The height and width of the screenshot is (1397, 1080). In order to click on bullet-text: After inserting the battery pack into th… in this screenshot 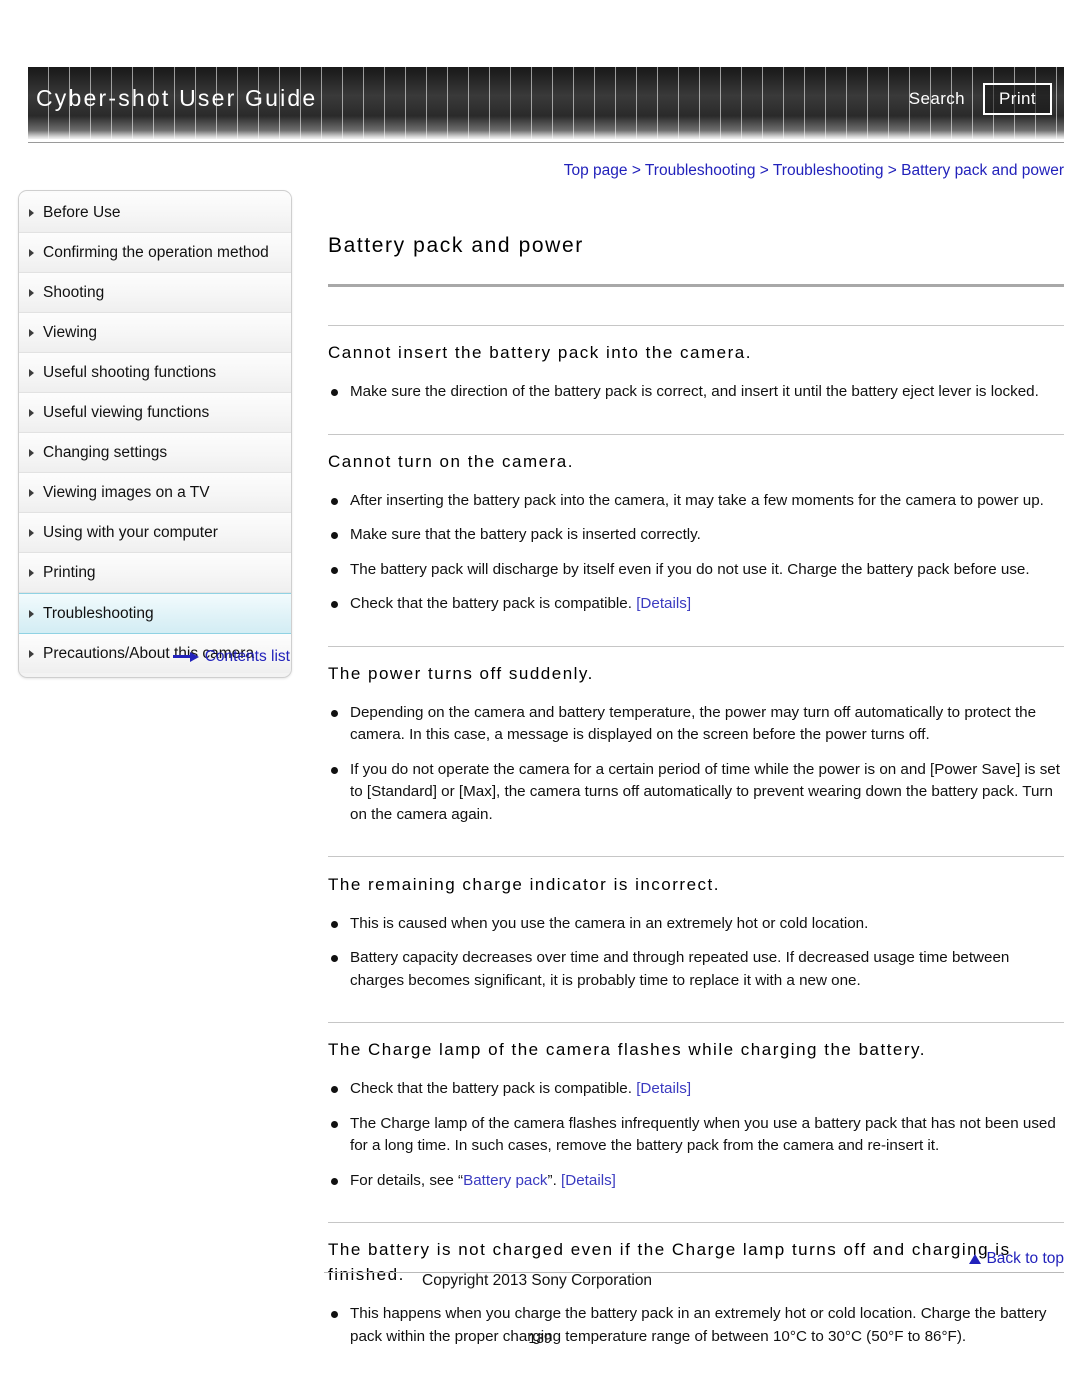, I will do `click(697, 500)`.